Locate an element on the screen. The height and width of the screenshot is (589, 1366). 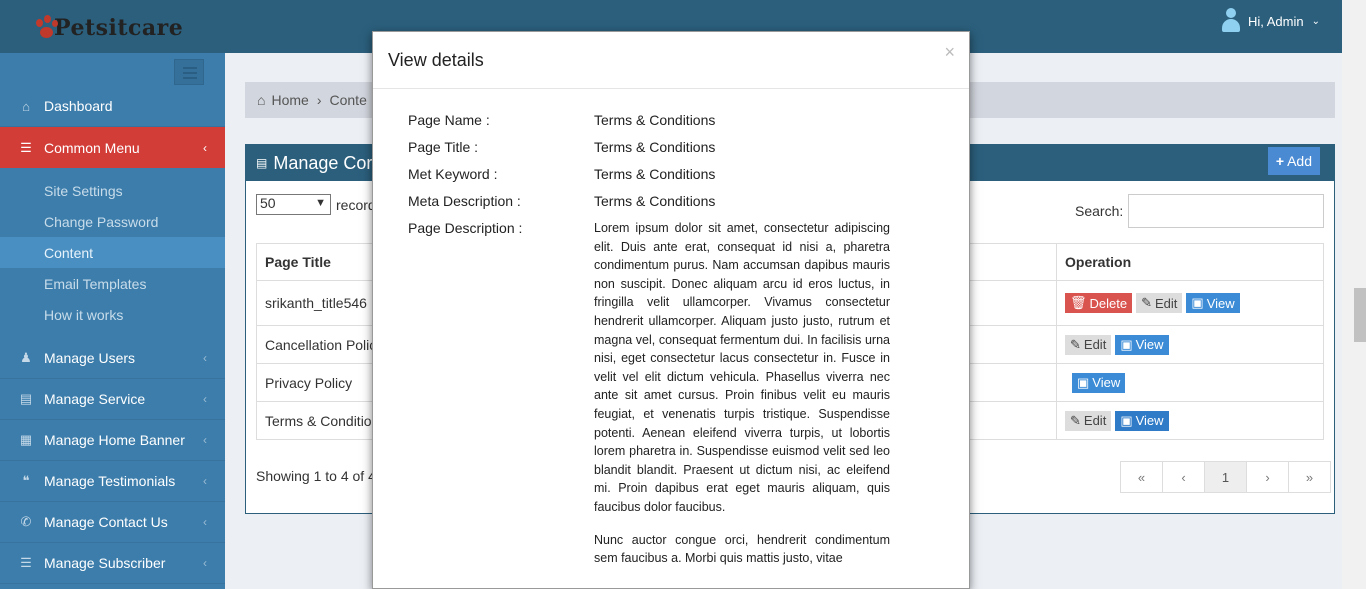
sidebar-toggle-button is located at coordinates (189, 72).